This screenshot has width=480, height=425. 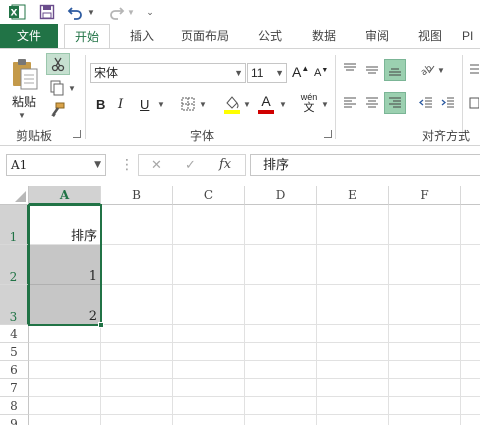 What do you see at coordinates (225, 164) in the screenshot?
I see `insert-function-icon: fx` at bounding box center [225, 164].